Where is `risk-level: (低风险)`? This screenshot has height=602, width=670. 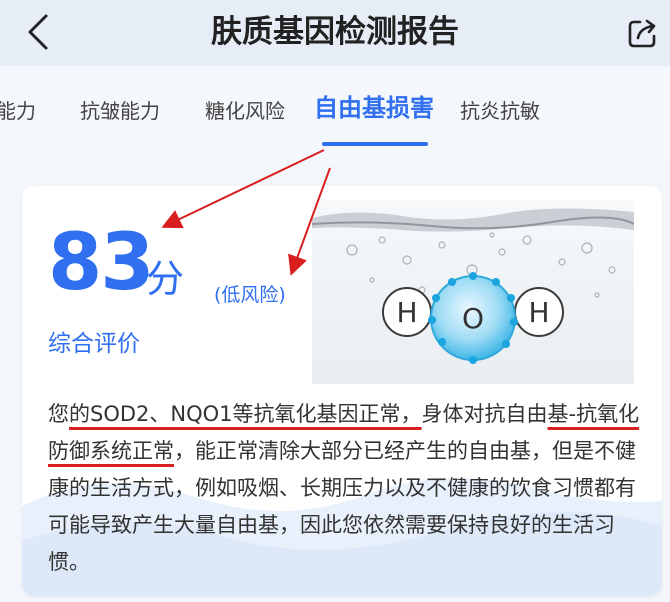
risk-level: (低风险) is located at coordinates (250, 295).